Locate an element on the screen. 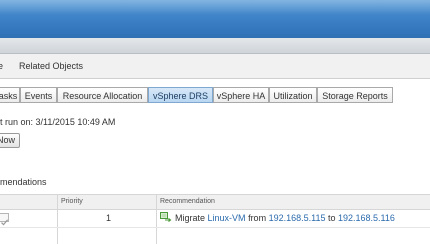 The image size is (430, 244). checkmark-icon is located at coordinates (5, 222).